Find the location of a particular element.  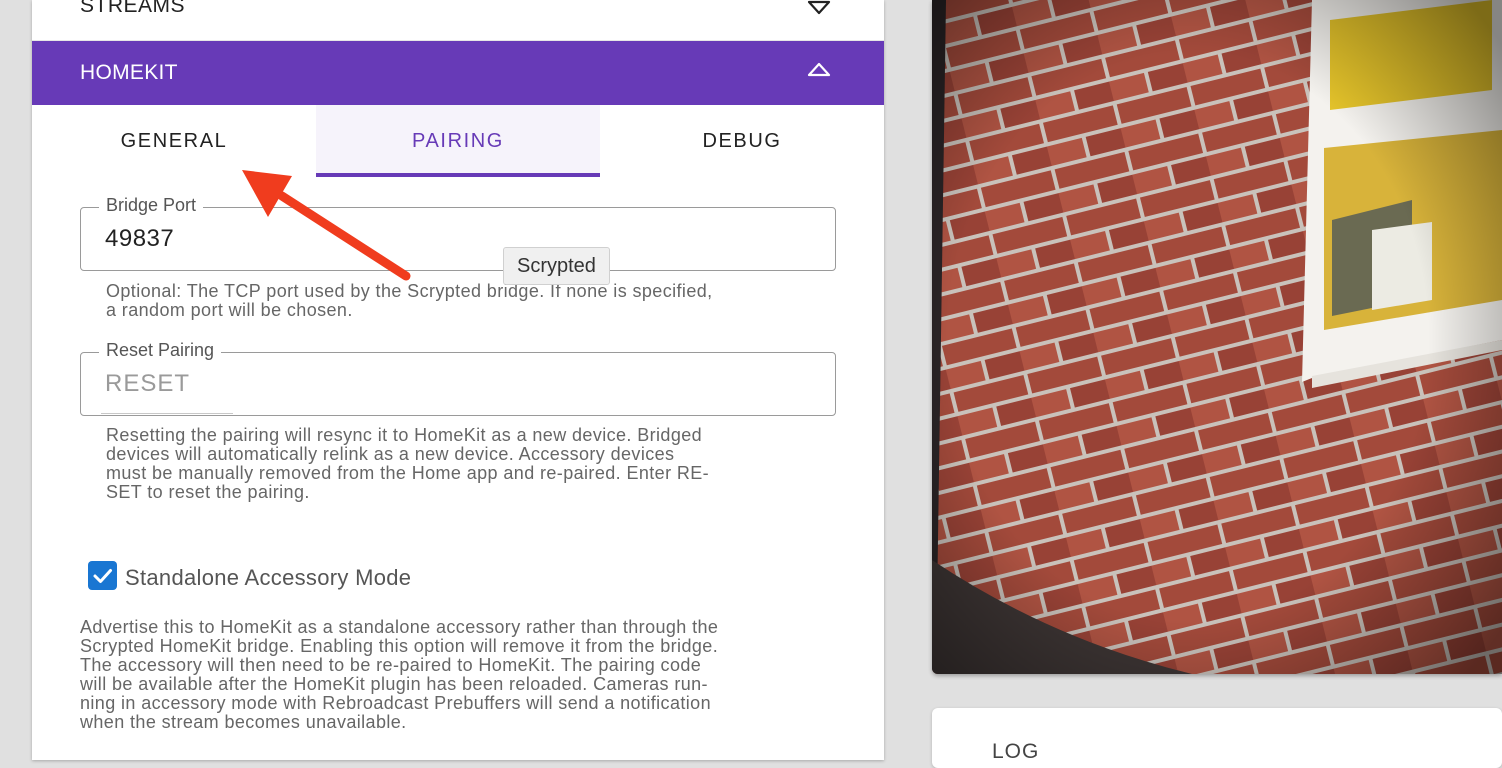

input-underline is located at coordinates (167, 413).